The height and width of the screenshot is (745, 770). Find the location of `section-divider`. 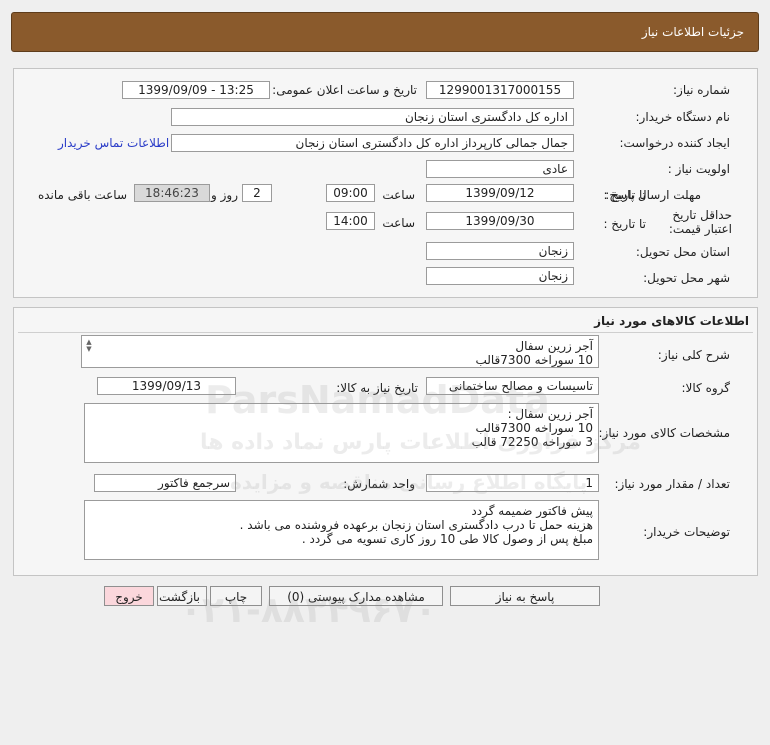

section-divider is located at coordinates (385, 332).